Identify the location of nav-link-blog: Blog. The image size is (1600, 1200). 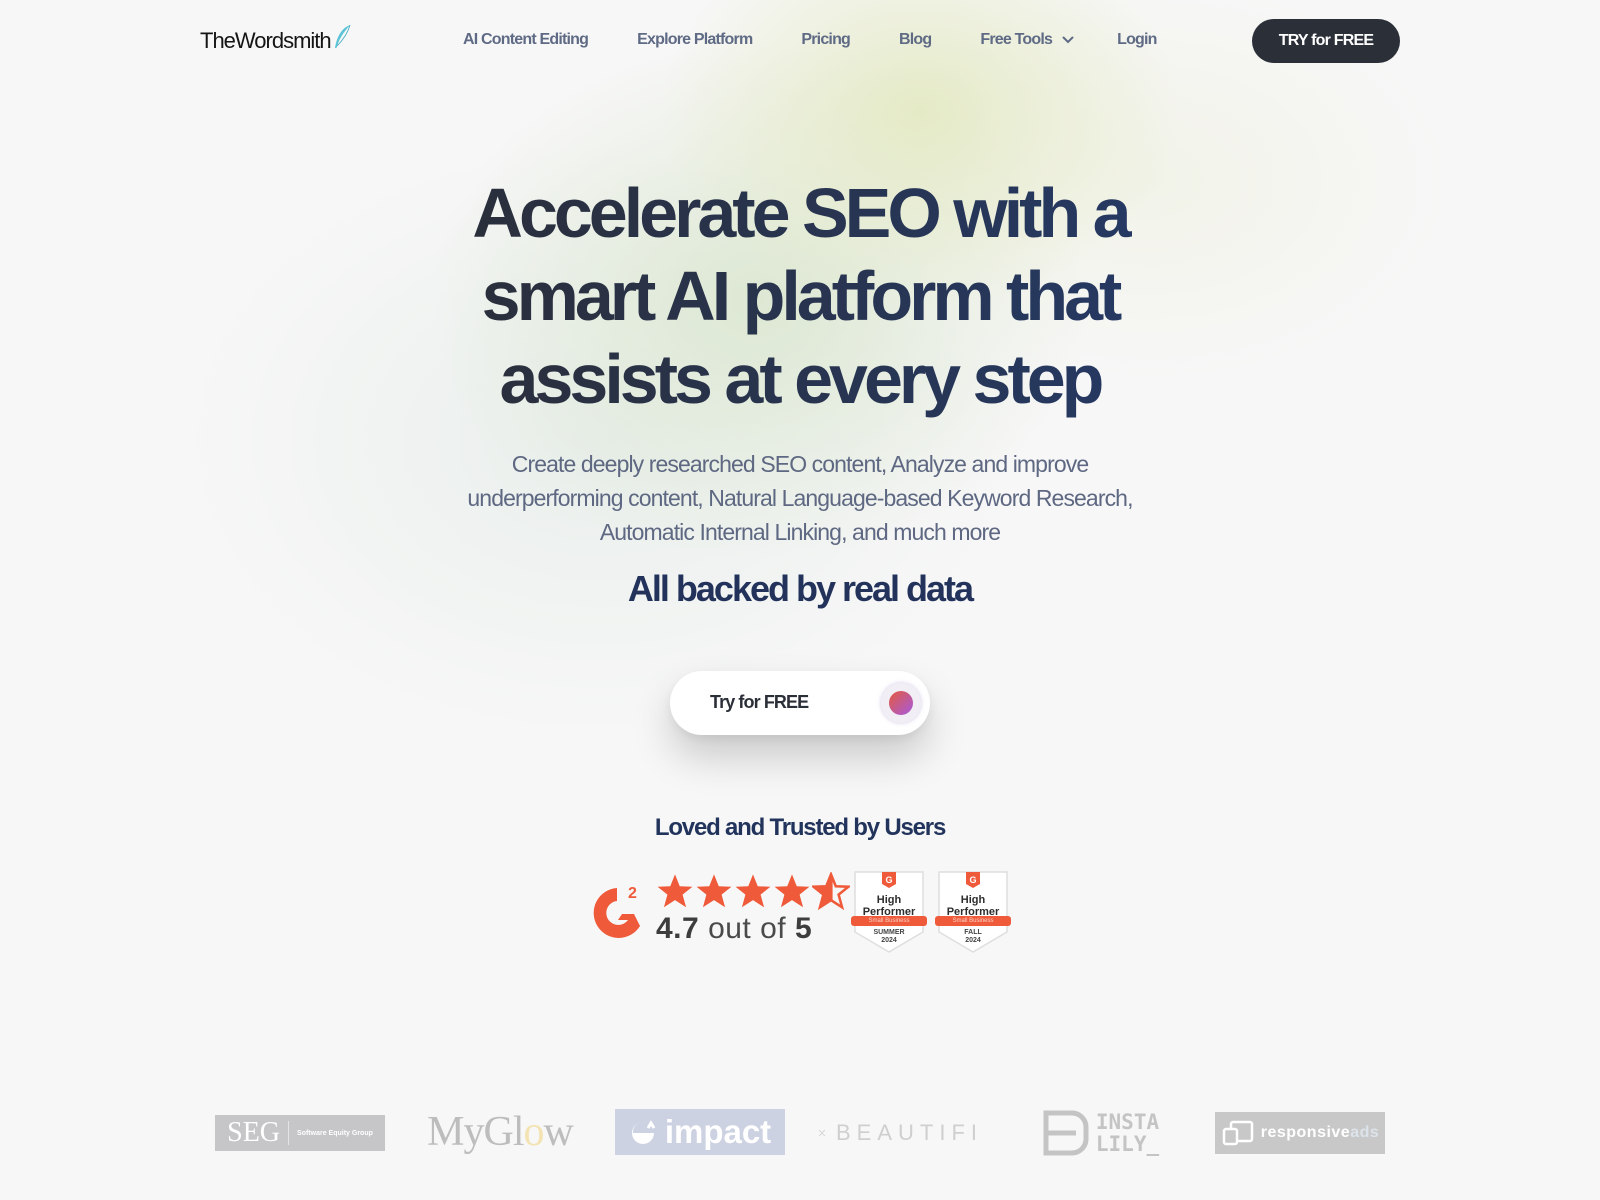
(915, 40).